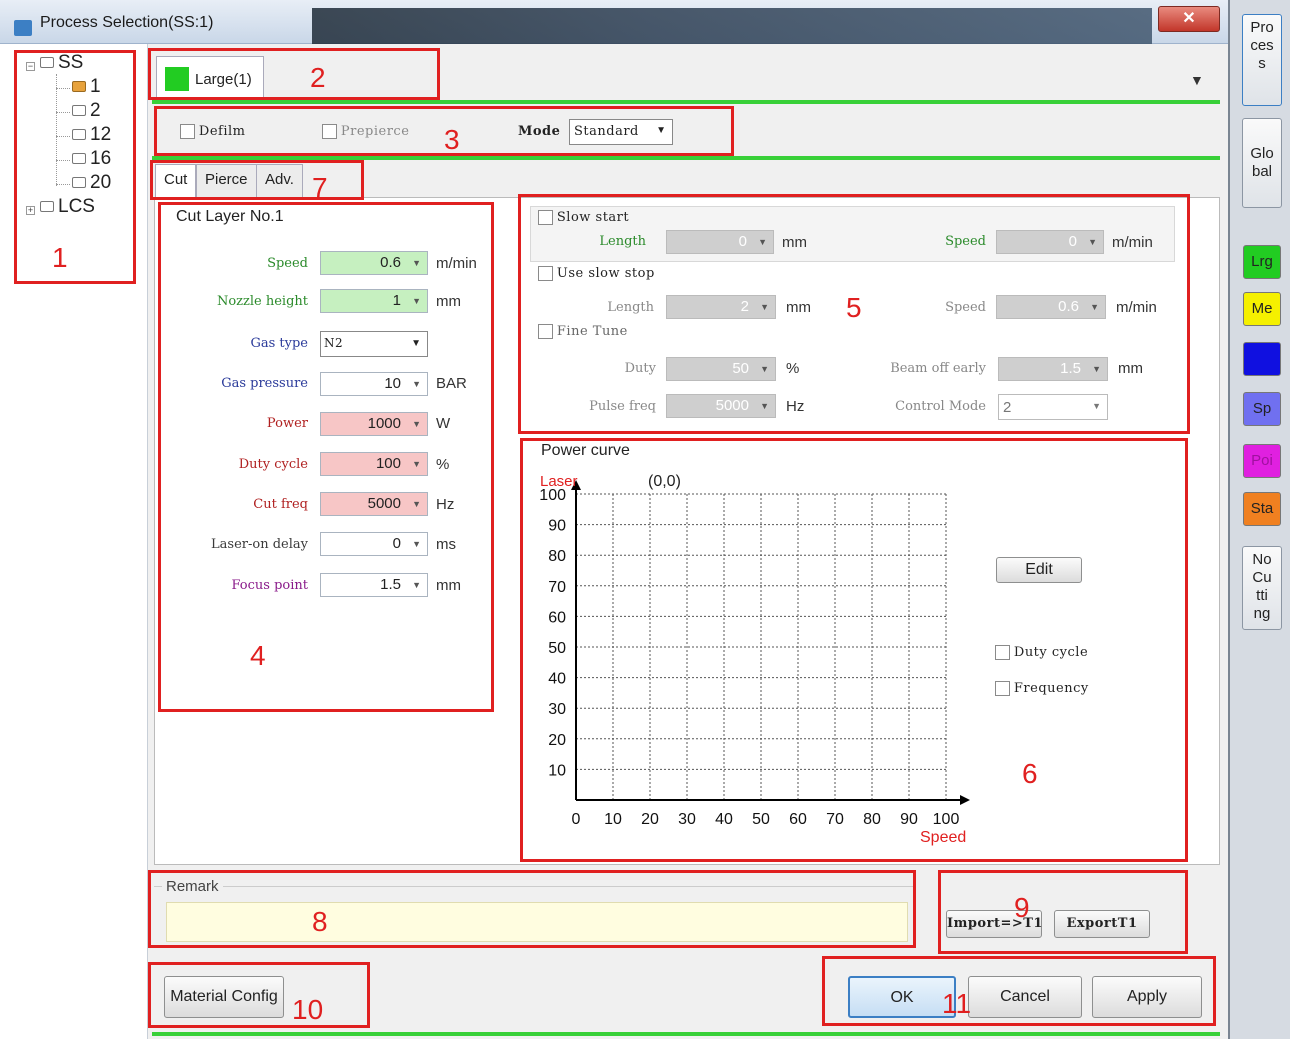  What do you see at coordinates (23, 28) in the screenshot?
I see `app-icon` at bounding box center [23, 28].